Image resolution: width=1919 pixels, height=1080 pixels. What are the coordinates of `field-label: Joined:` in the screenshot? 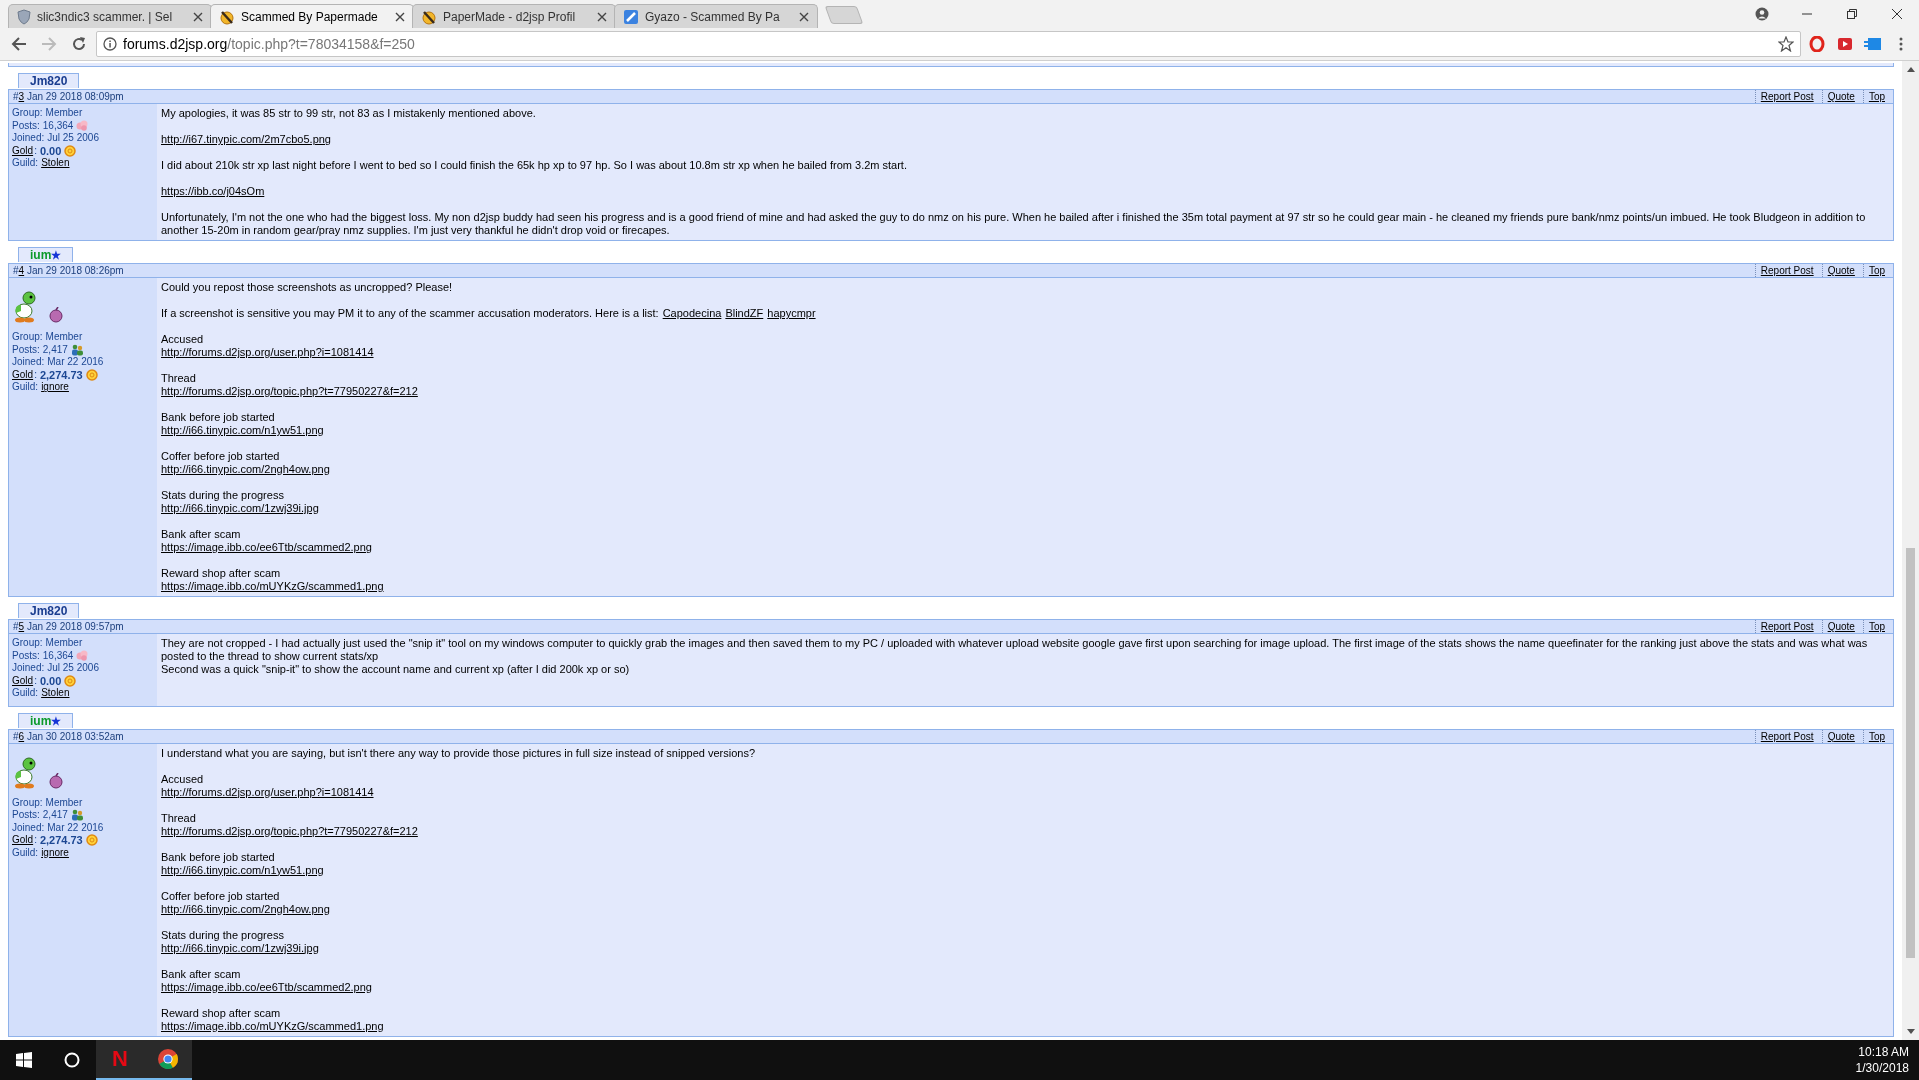 It's located at (28, 362).